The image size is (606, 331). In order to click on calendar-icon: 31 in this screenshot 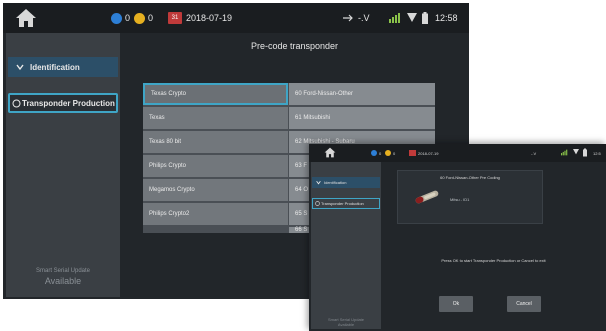, I will do `click(175, 18)`.